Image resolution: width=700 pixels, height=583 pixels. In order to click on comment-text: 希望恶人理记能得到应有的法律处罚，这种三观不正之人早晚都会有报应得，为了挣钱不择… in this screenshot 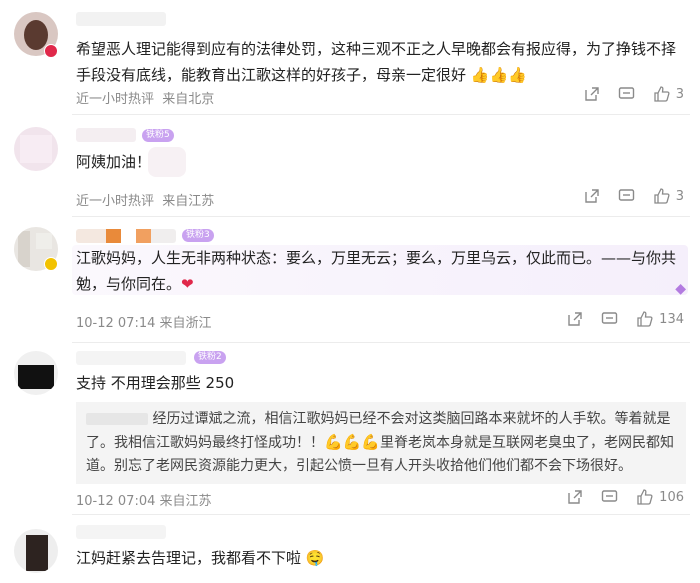, I will do `click(381, 62)`.